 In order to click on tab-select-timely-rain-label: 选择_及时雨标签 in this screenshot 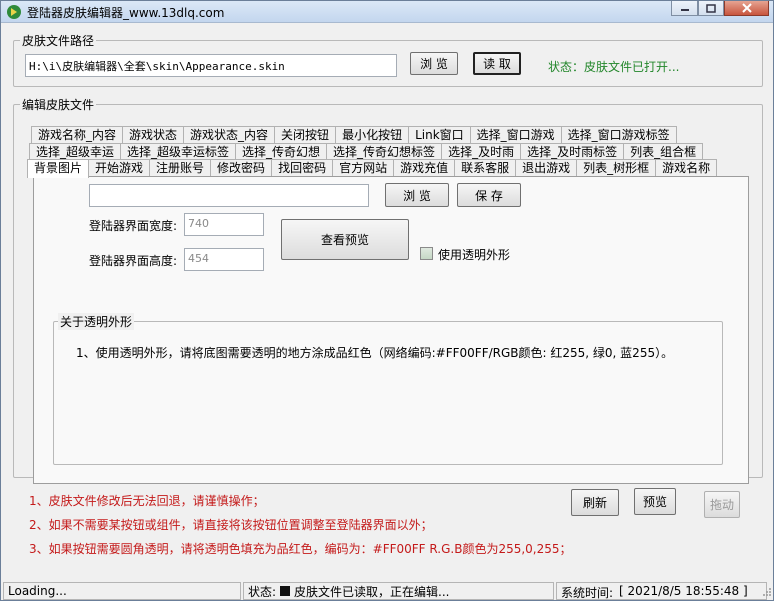, I will do `click(572, 151)`.